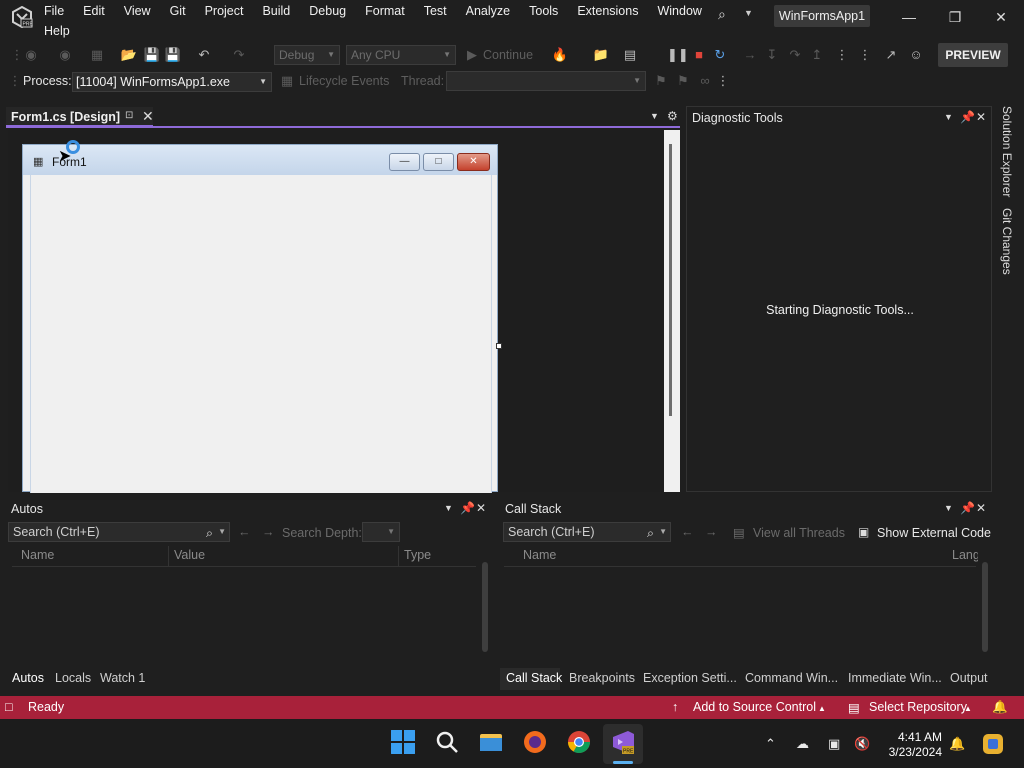  What do you see at coordinates (754, 707) in the screenshot?
I see `add-to-source-control-button: Add to Source Control` at bounding box center [754, 707].